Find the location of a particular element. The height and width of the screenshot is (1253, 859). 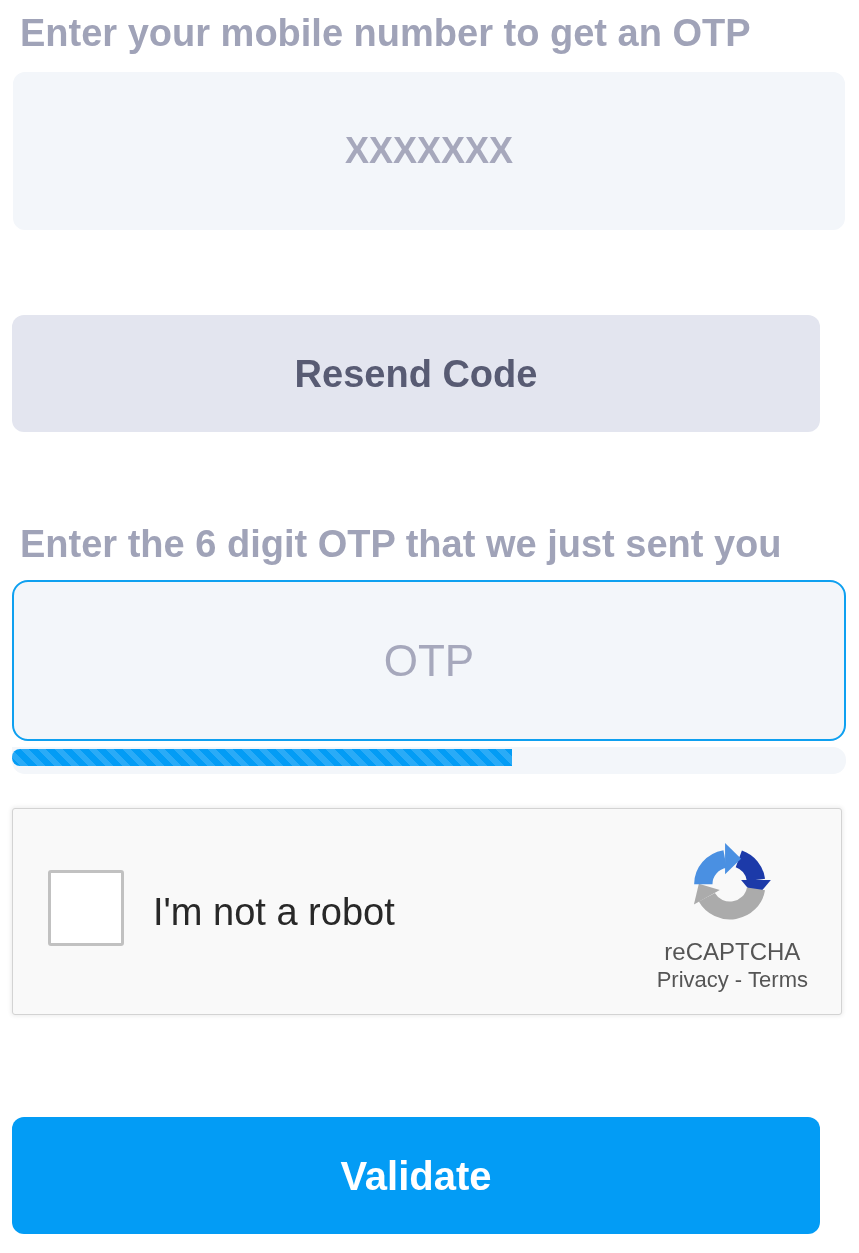

checkbox is located at coordinates (86, 908).